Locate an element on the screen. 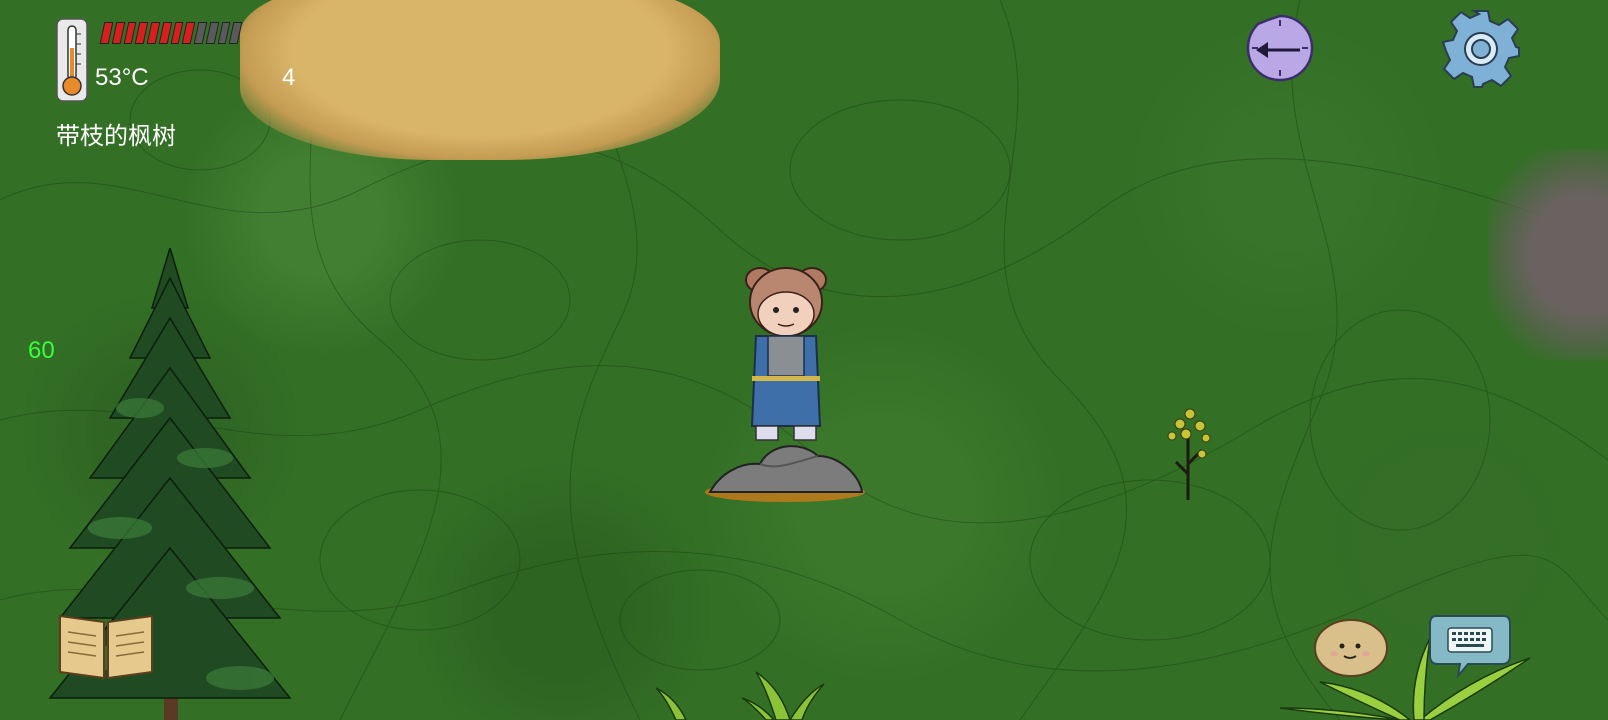 The image size is (1608, 720). held-item-count: 4 is located at coordinates (289, 77).